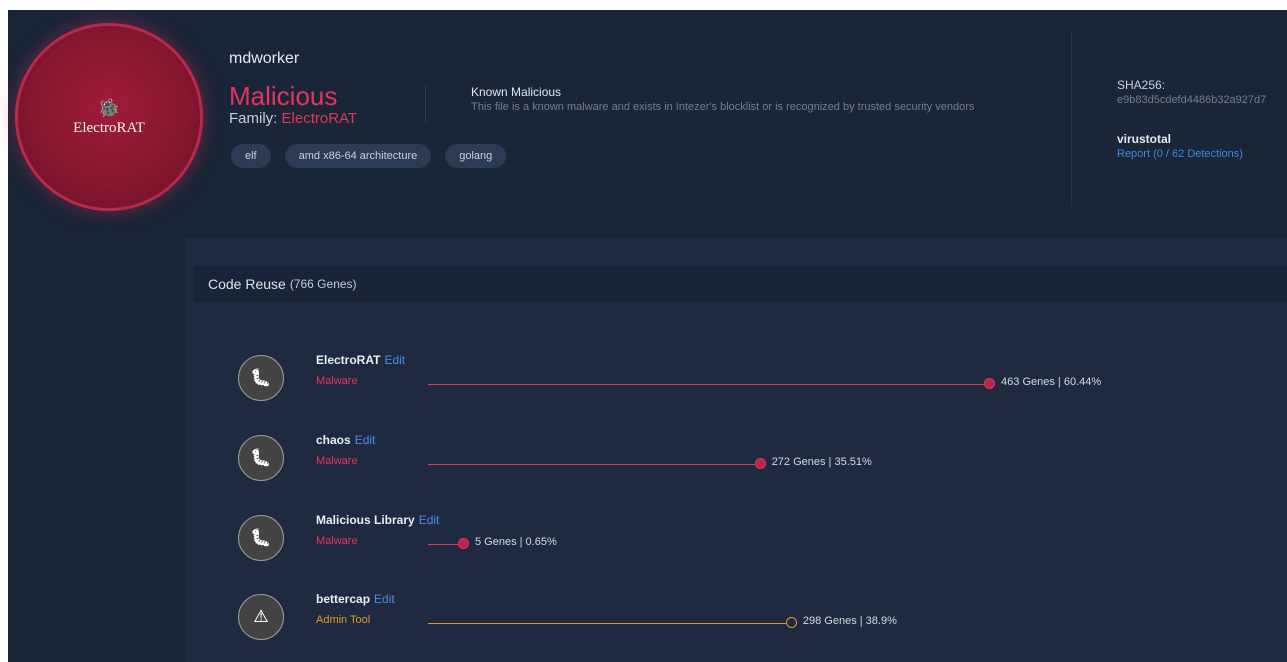 This screenshot has width=1287, height=662. What do you see at coordinates (1144, 139) in the screenshot?
I see `virustotal-label: virustotal` at bounding box center [1144, 139].